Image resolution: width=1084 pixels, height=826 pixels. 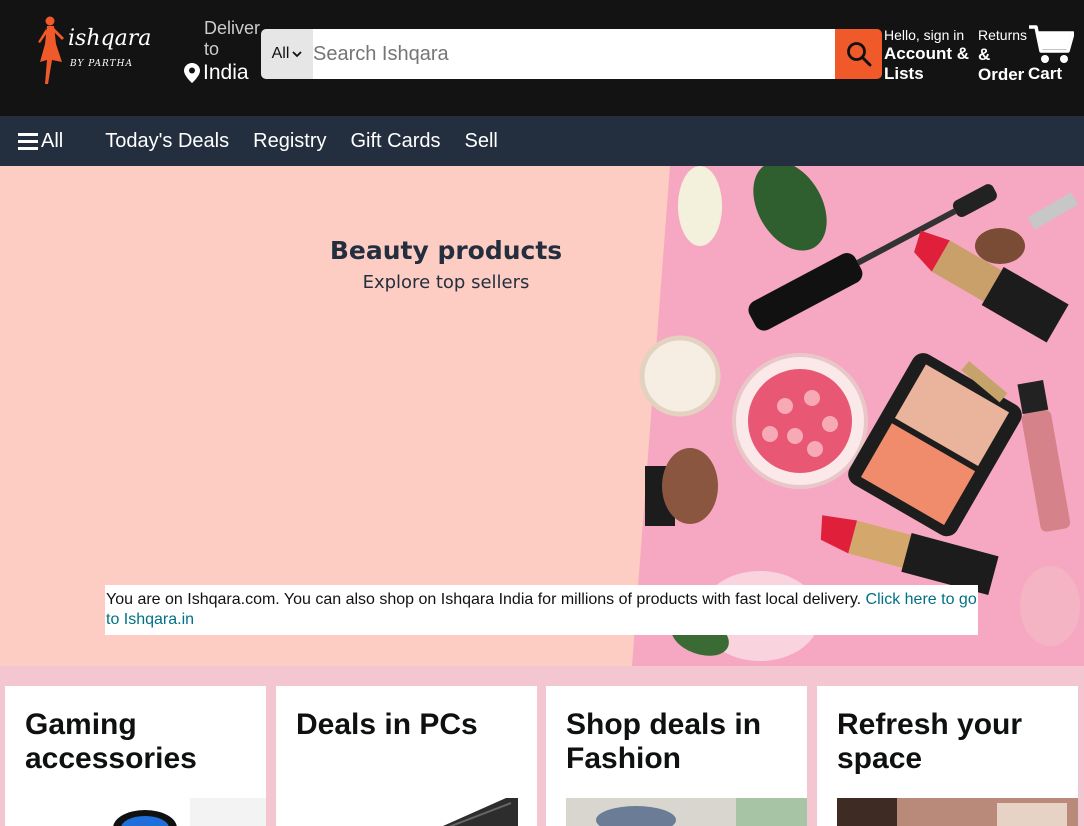 I want to click on deliver-label: Deliver, so click(x=232, y=28).